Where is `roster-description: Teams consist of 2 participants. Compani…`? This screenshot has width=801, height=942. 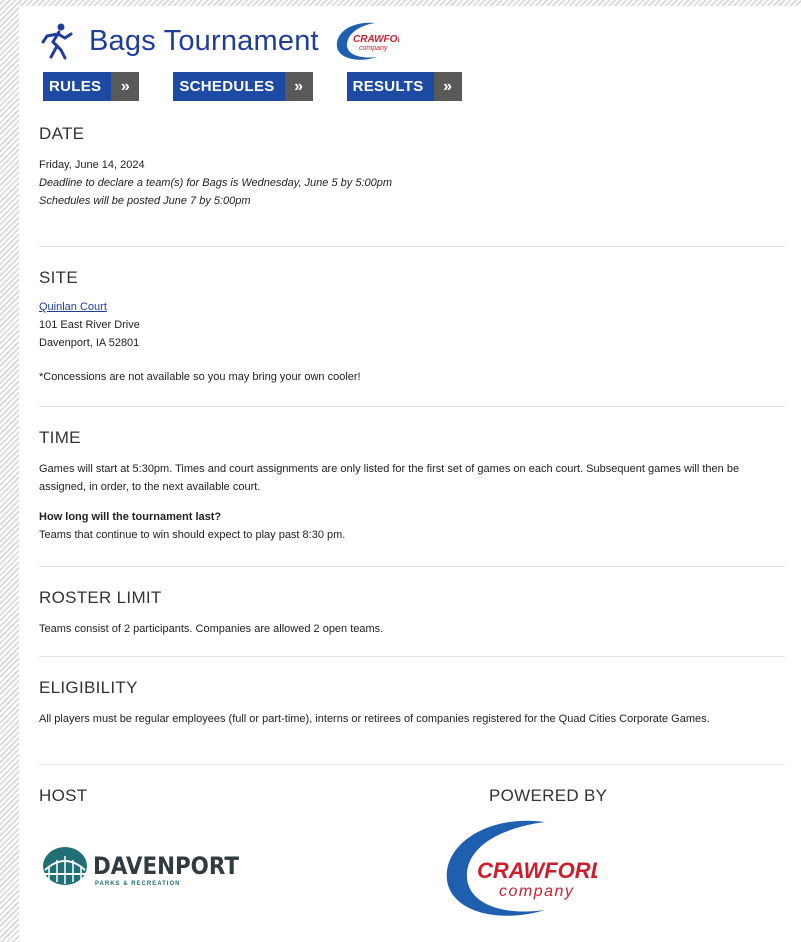
roster-description: Teams consist of 2 participants. Compani… is located at coordinates (211, 629).